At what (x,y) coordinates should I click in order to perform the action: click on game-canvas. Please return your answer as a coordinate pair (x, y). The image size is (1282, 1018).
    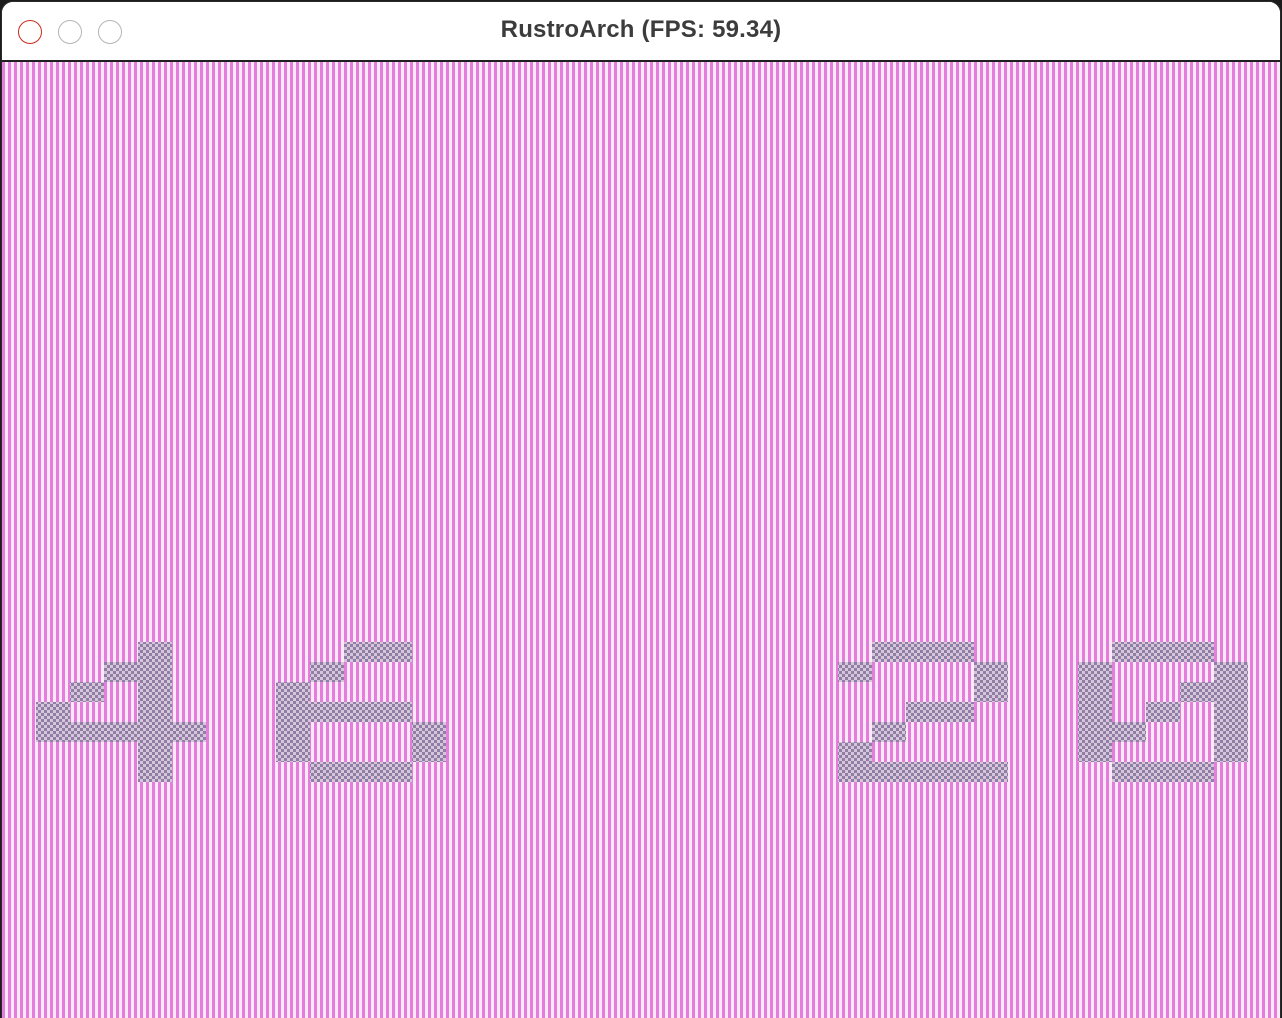
    Looking at the image, I should click on (642, 712).